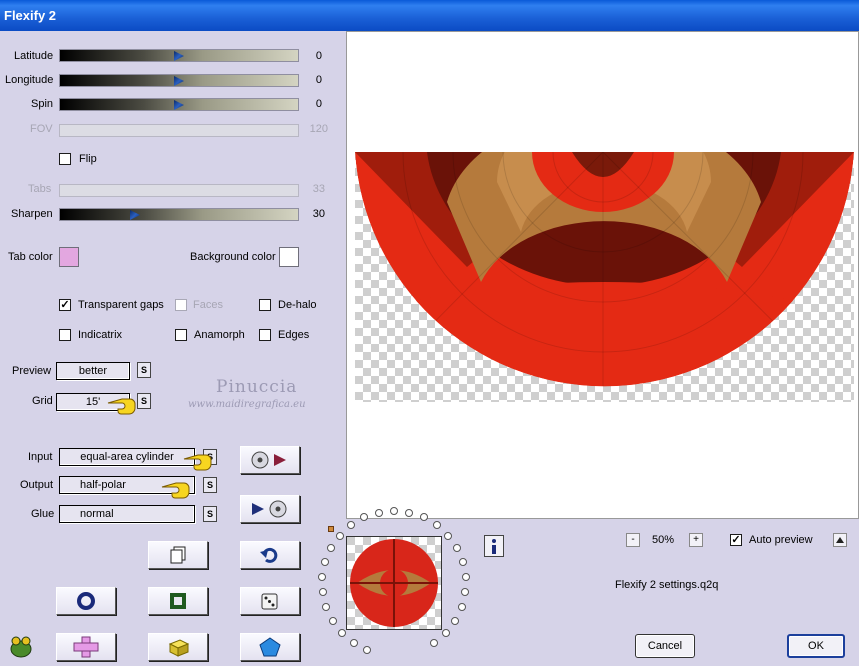  I want to click on longitude-value: 0, so click(318, 80).